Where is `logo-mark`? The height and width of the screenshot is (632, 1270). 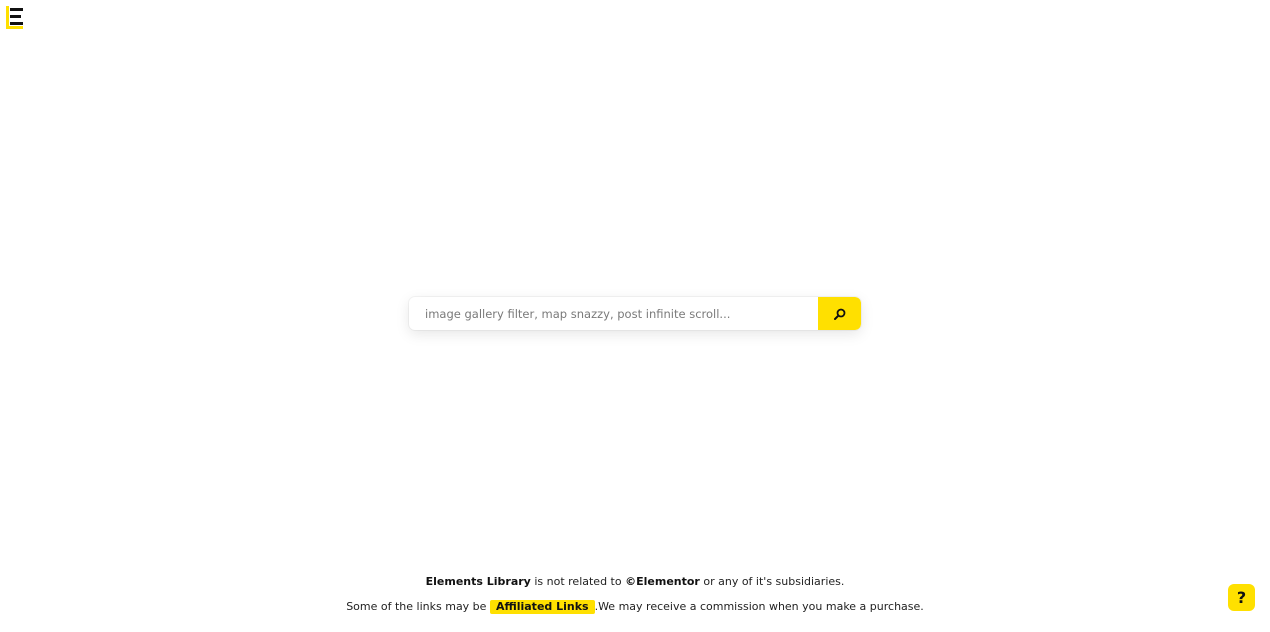 logo-mark is located at coordinates (14, 17).